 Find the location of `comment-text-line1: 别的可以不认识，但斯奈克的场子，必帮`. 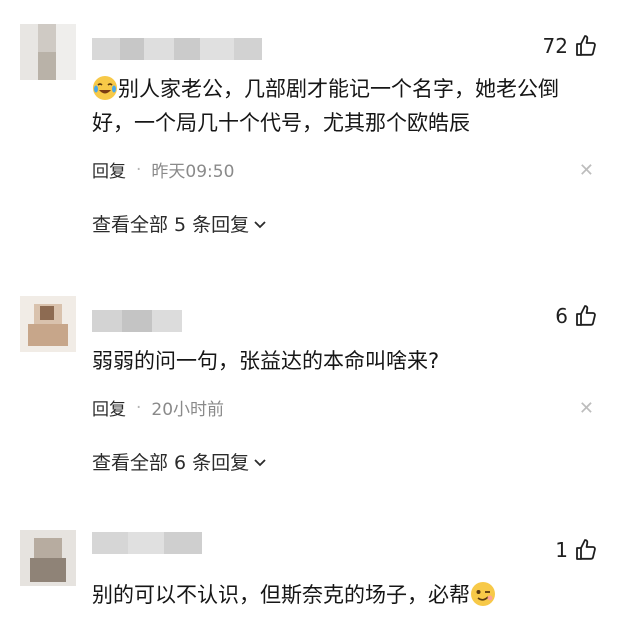

comment-text-line1: 别的可以不认识，但斯奈克的场子，必帮 is located at coordinates (281, 595).